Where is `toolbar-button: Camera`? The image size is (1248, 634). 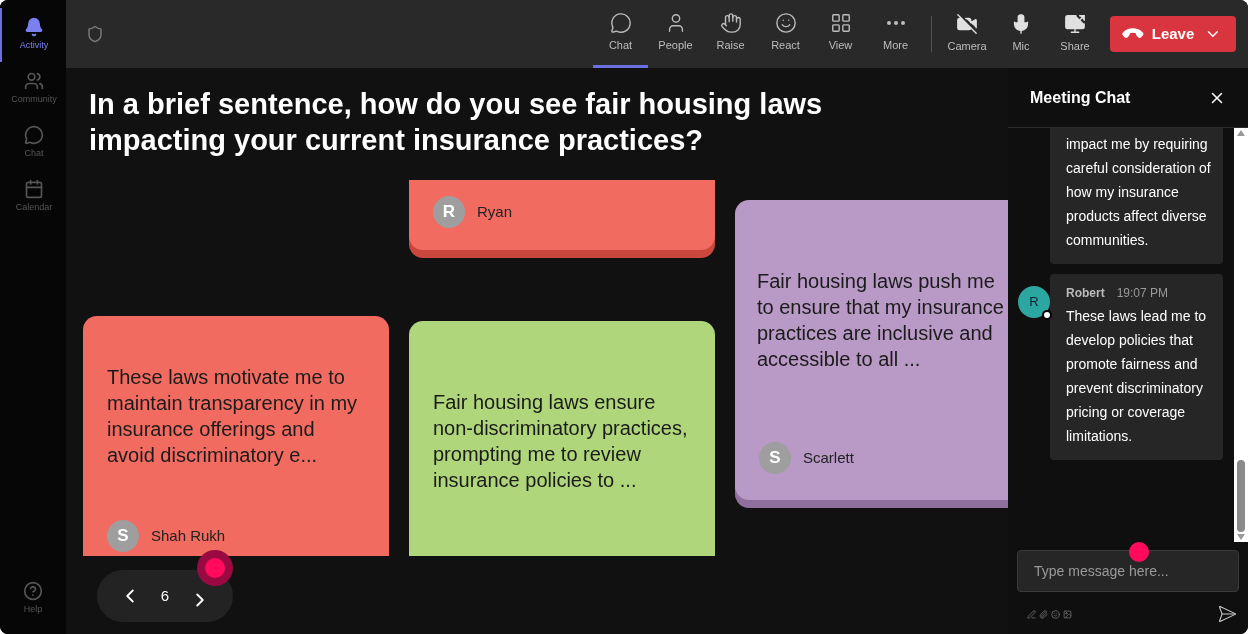
toolbar-button: Camera is located at coordinates (967, 34).